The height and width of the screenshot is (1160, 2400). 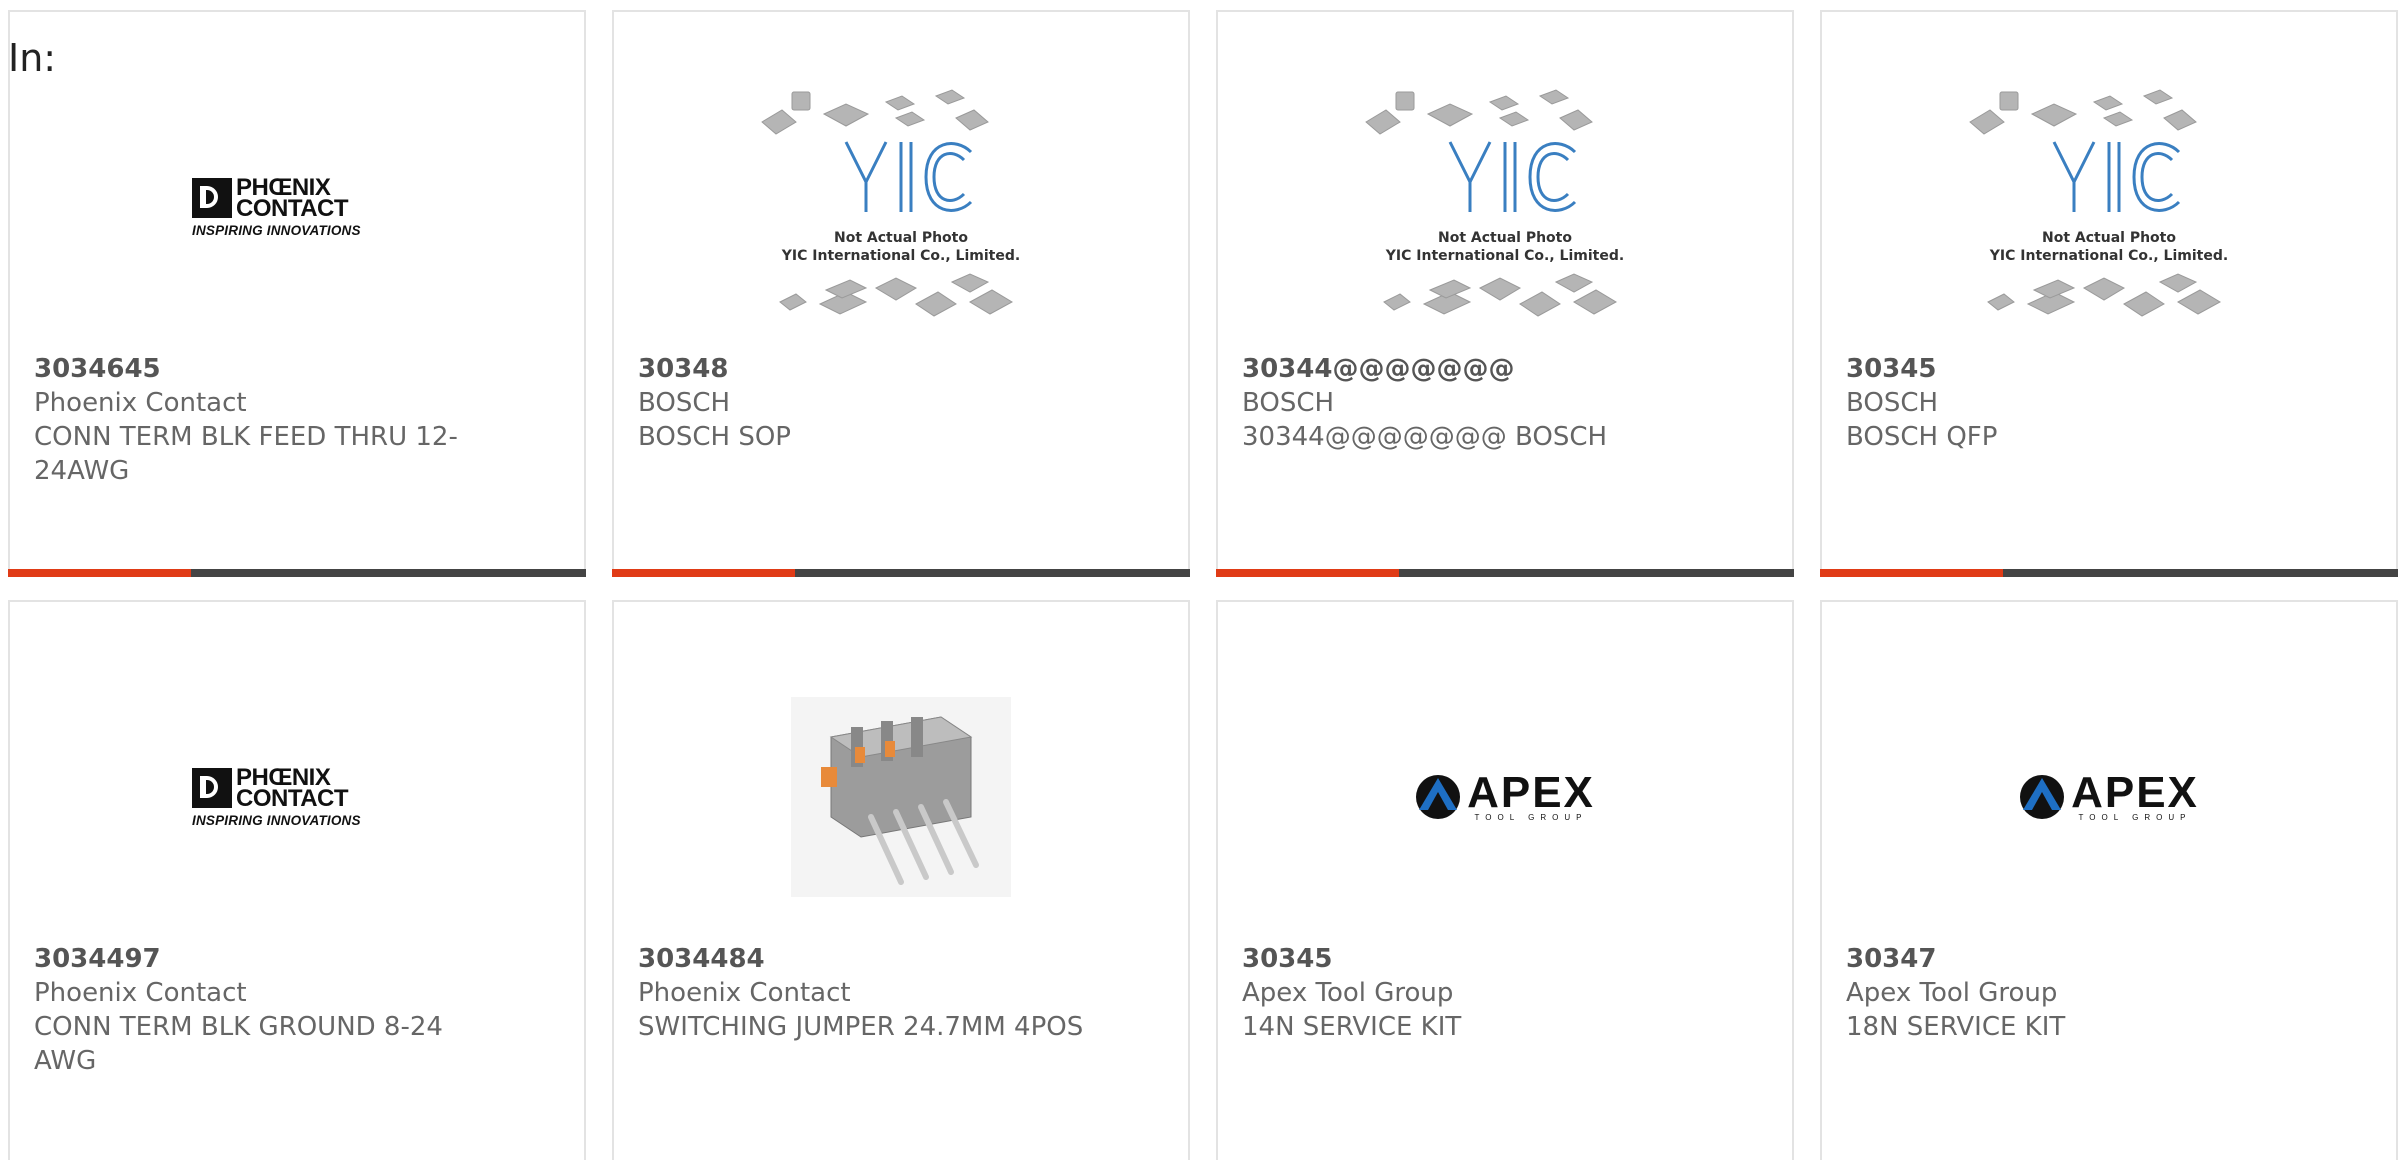 What do you see at coordinates (238, 1044) in the screenshot?
I see `description: CONN TERM BLK GROUND 8-24 AWG` at bounding box center [238, 1044].